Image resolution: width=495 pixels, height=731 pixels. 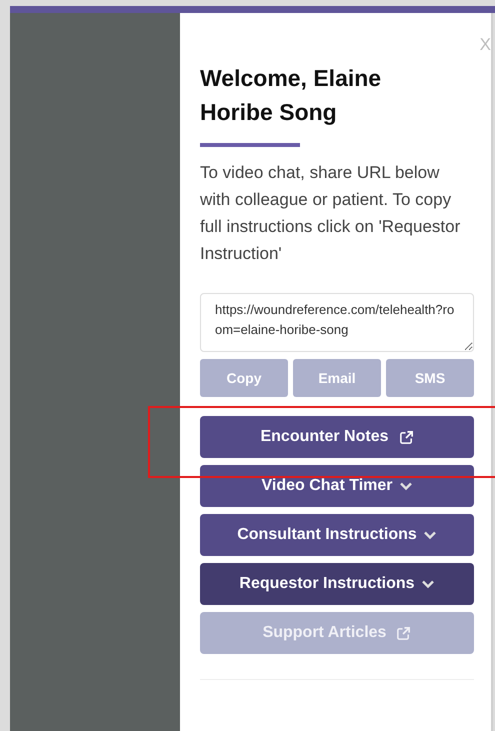 I want to click on welcome-title: Welcome, Elaine Horibe Song, so click(x=291, y=95).